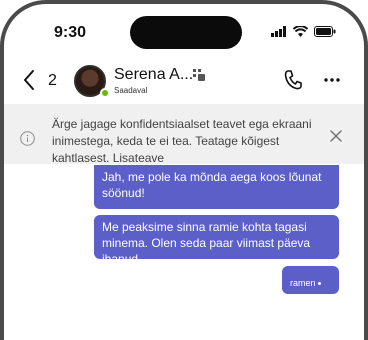 This screenshot has width=368, height=340. I want to click on message-bubble: ramen, so click(310, 280).